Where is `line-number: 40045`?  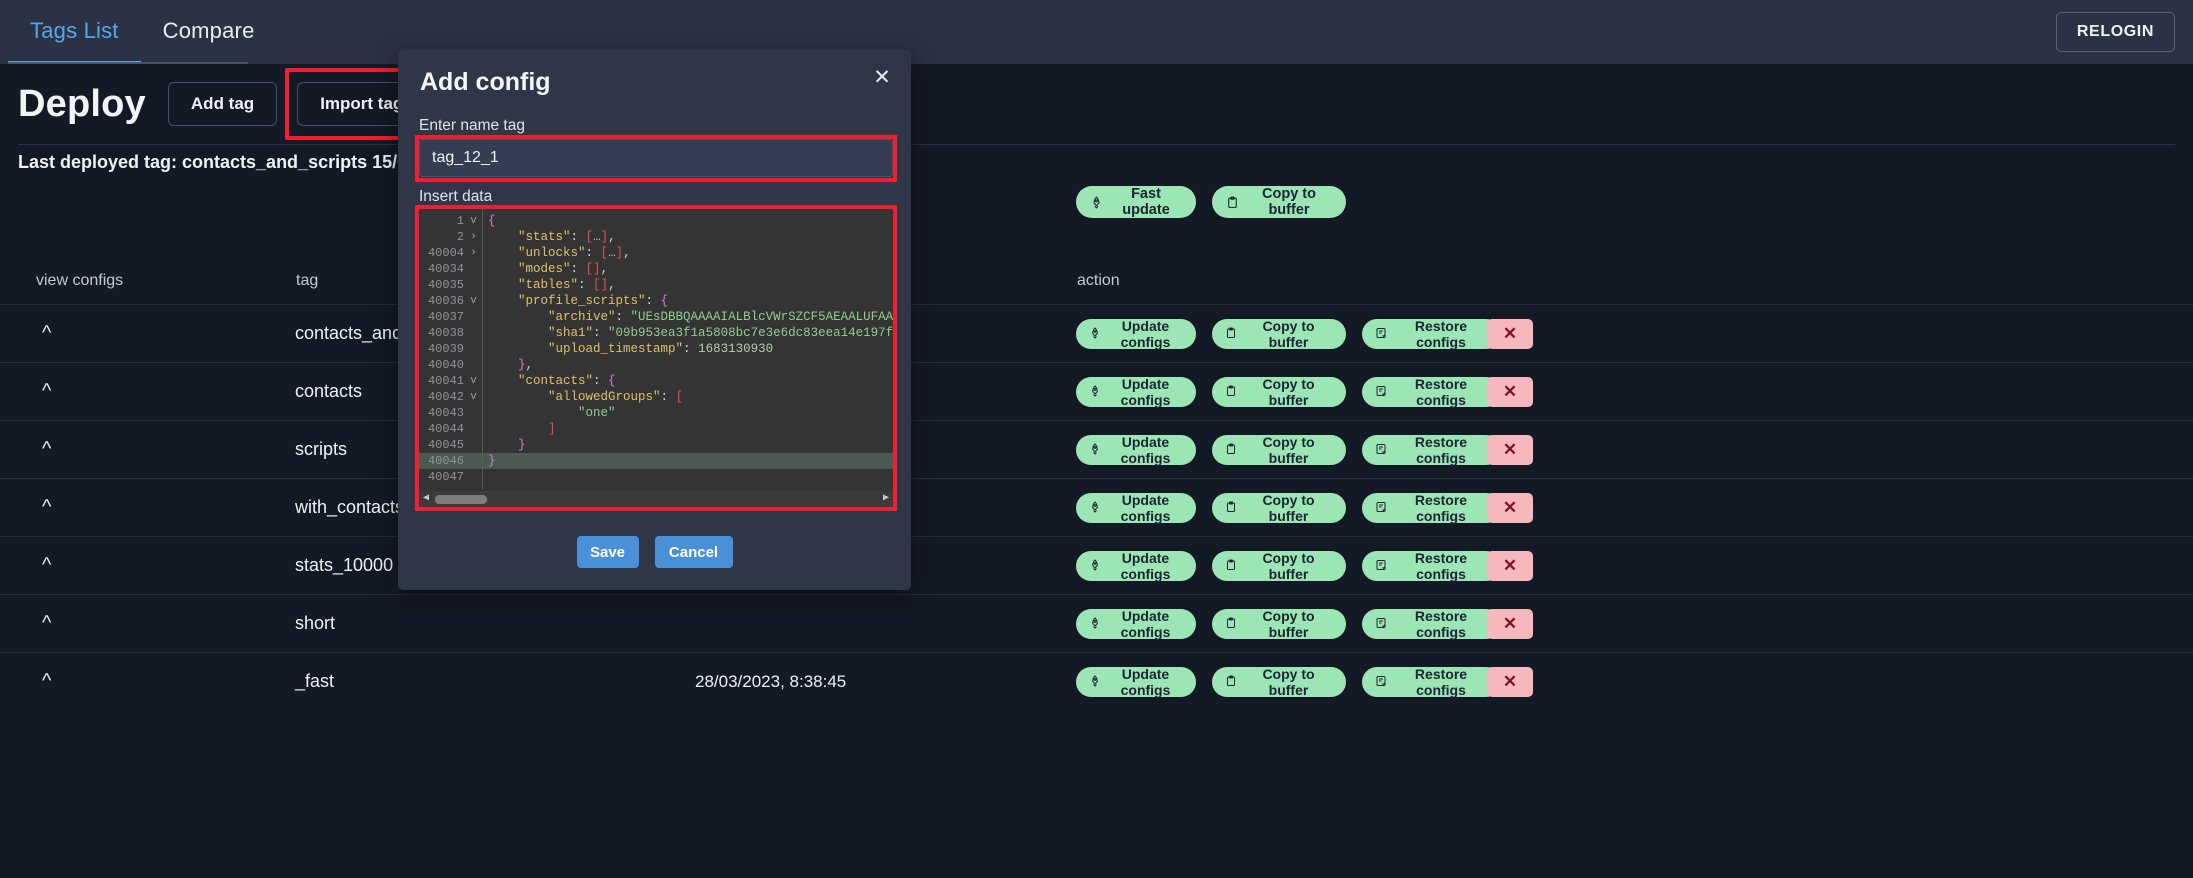
line-number: 40045 is located at coordinates (445, 445).